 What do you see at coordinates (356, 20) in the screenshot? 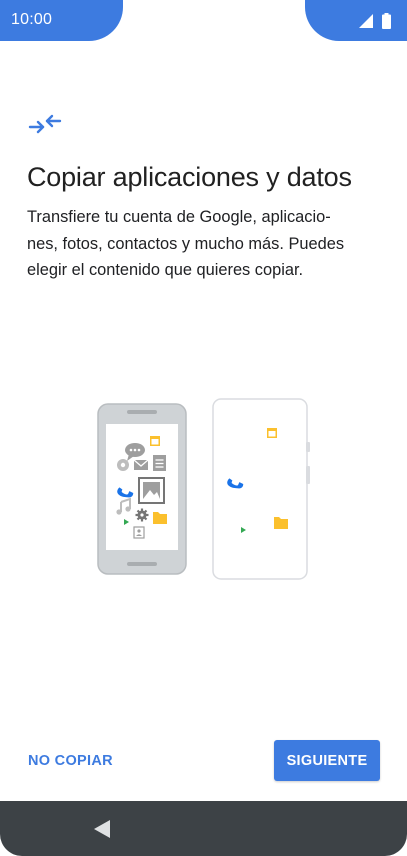
I see `status-bar-right` at bounding box center [356, 20].